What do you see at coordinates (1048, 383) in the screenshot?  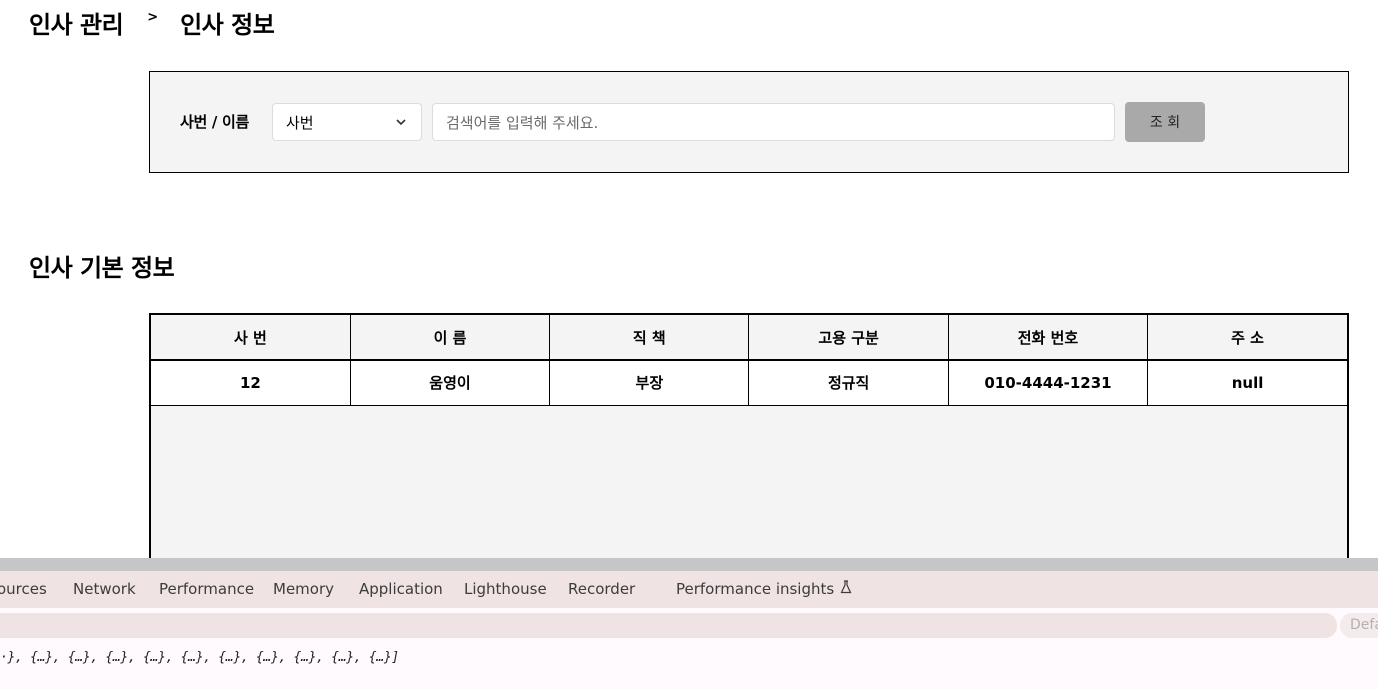 I see `table-cell: 010-4444-1231` at bounding box center [1048, 383].